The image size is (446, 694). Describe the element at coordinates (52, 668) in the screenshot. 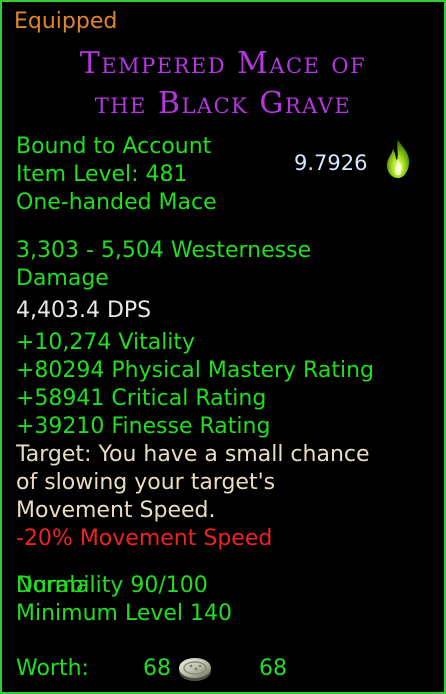

I see `worth-label: Worth:` at that location.